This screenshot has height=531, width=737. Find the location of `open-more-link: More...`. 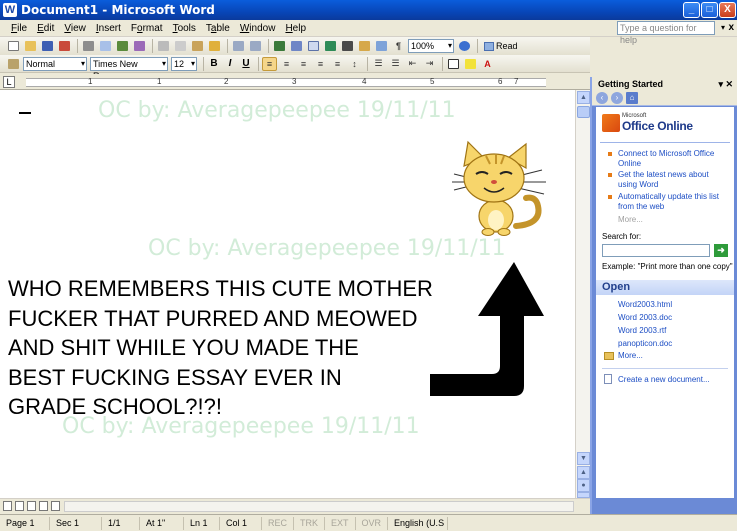

open-more-link: More... is located at coordinates (630, 355).